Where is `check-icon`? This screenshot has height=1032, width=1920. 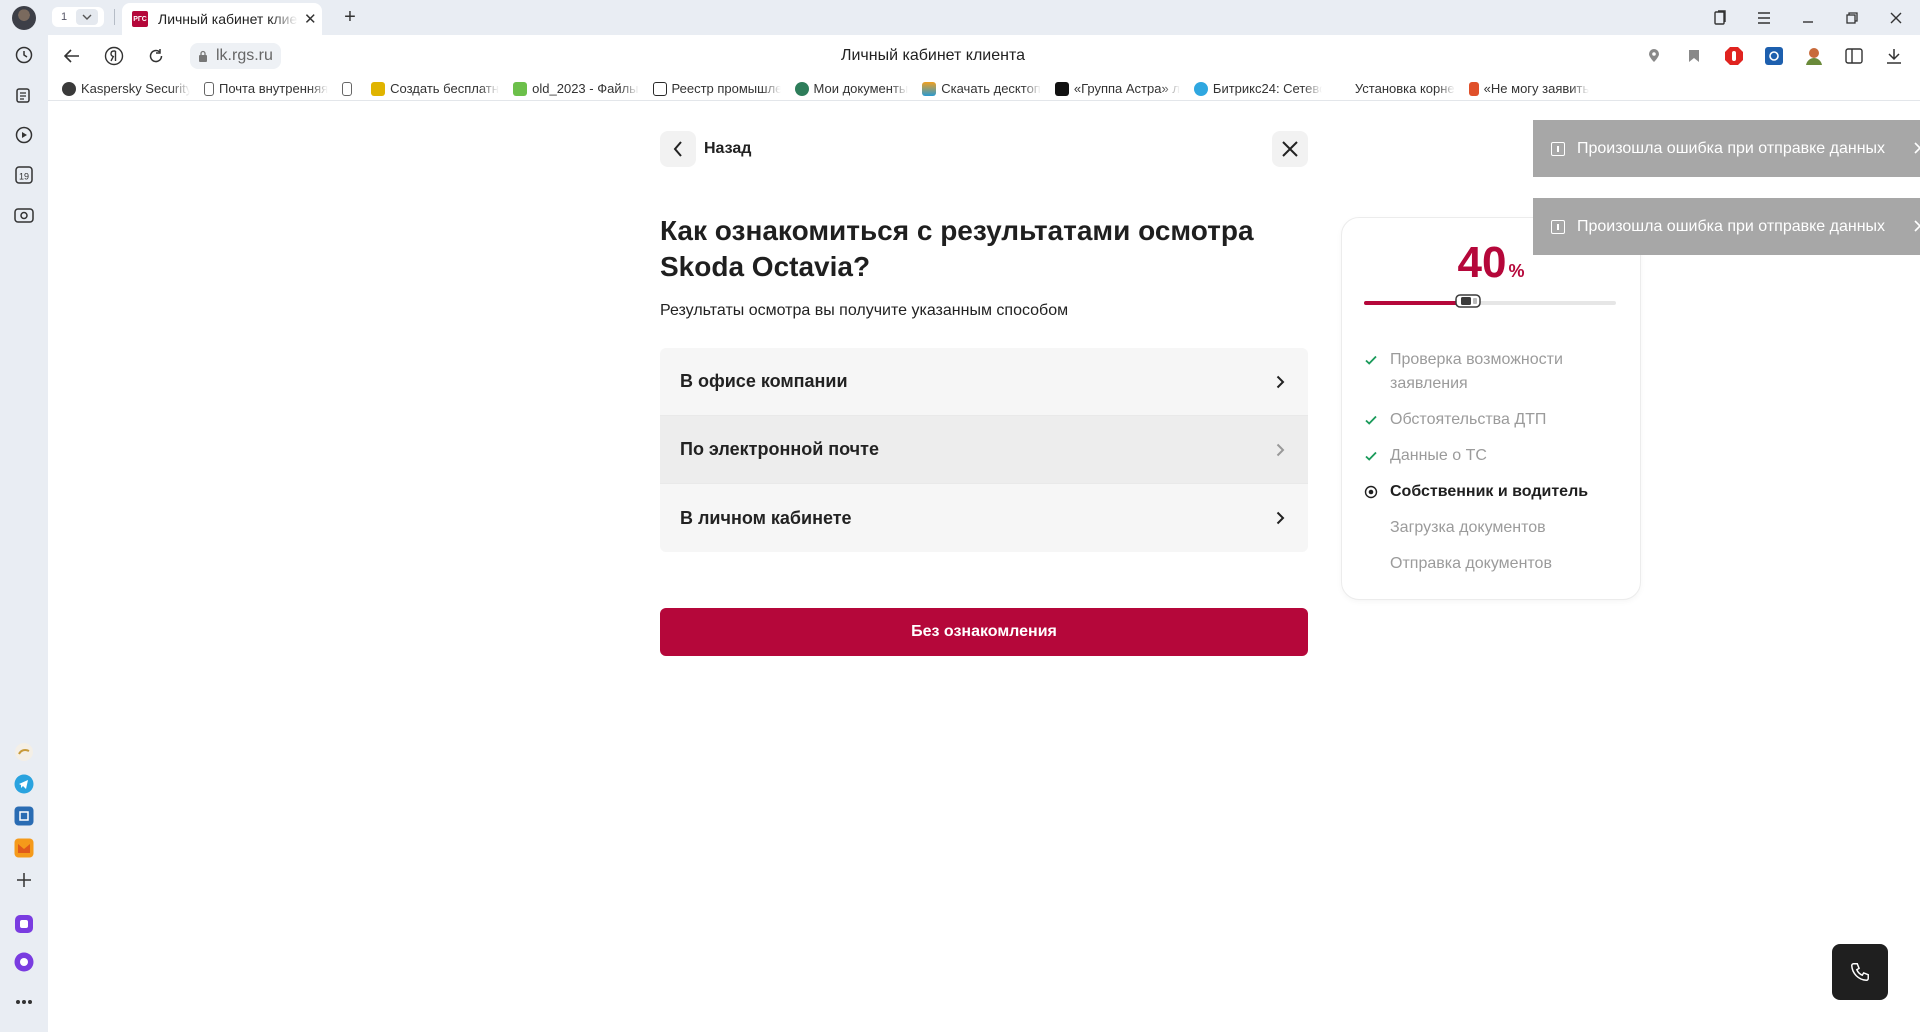 check-icon is located at coordinates (1371, 456).